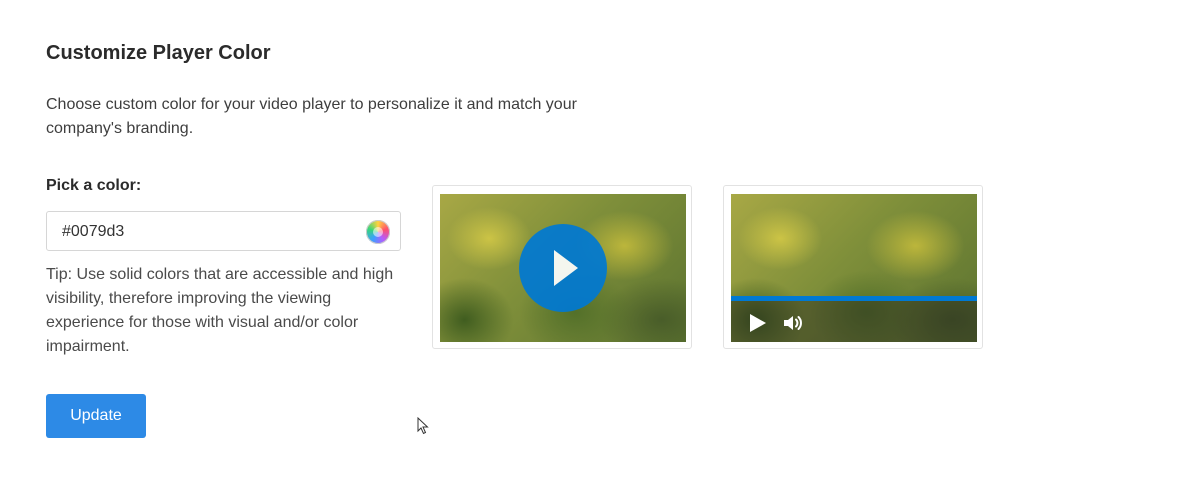 The height and width of the screenshot is (497, 1200). I want to click on mouse-cursor-icon, so click(423, 426).